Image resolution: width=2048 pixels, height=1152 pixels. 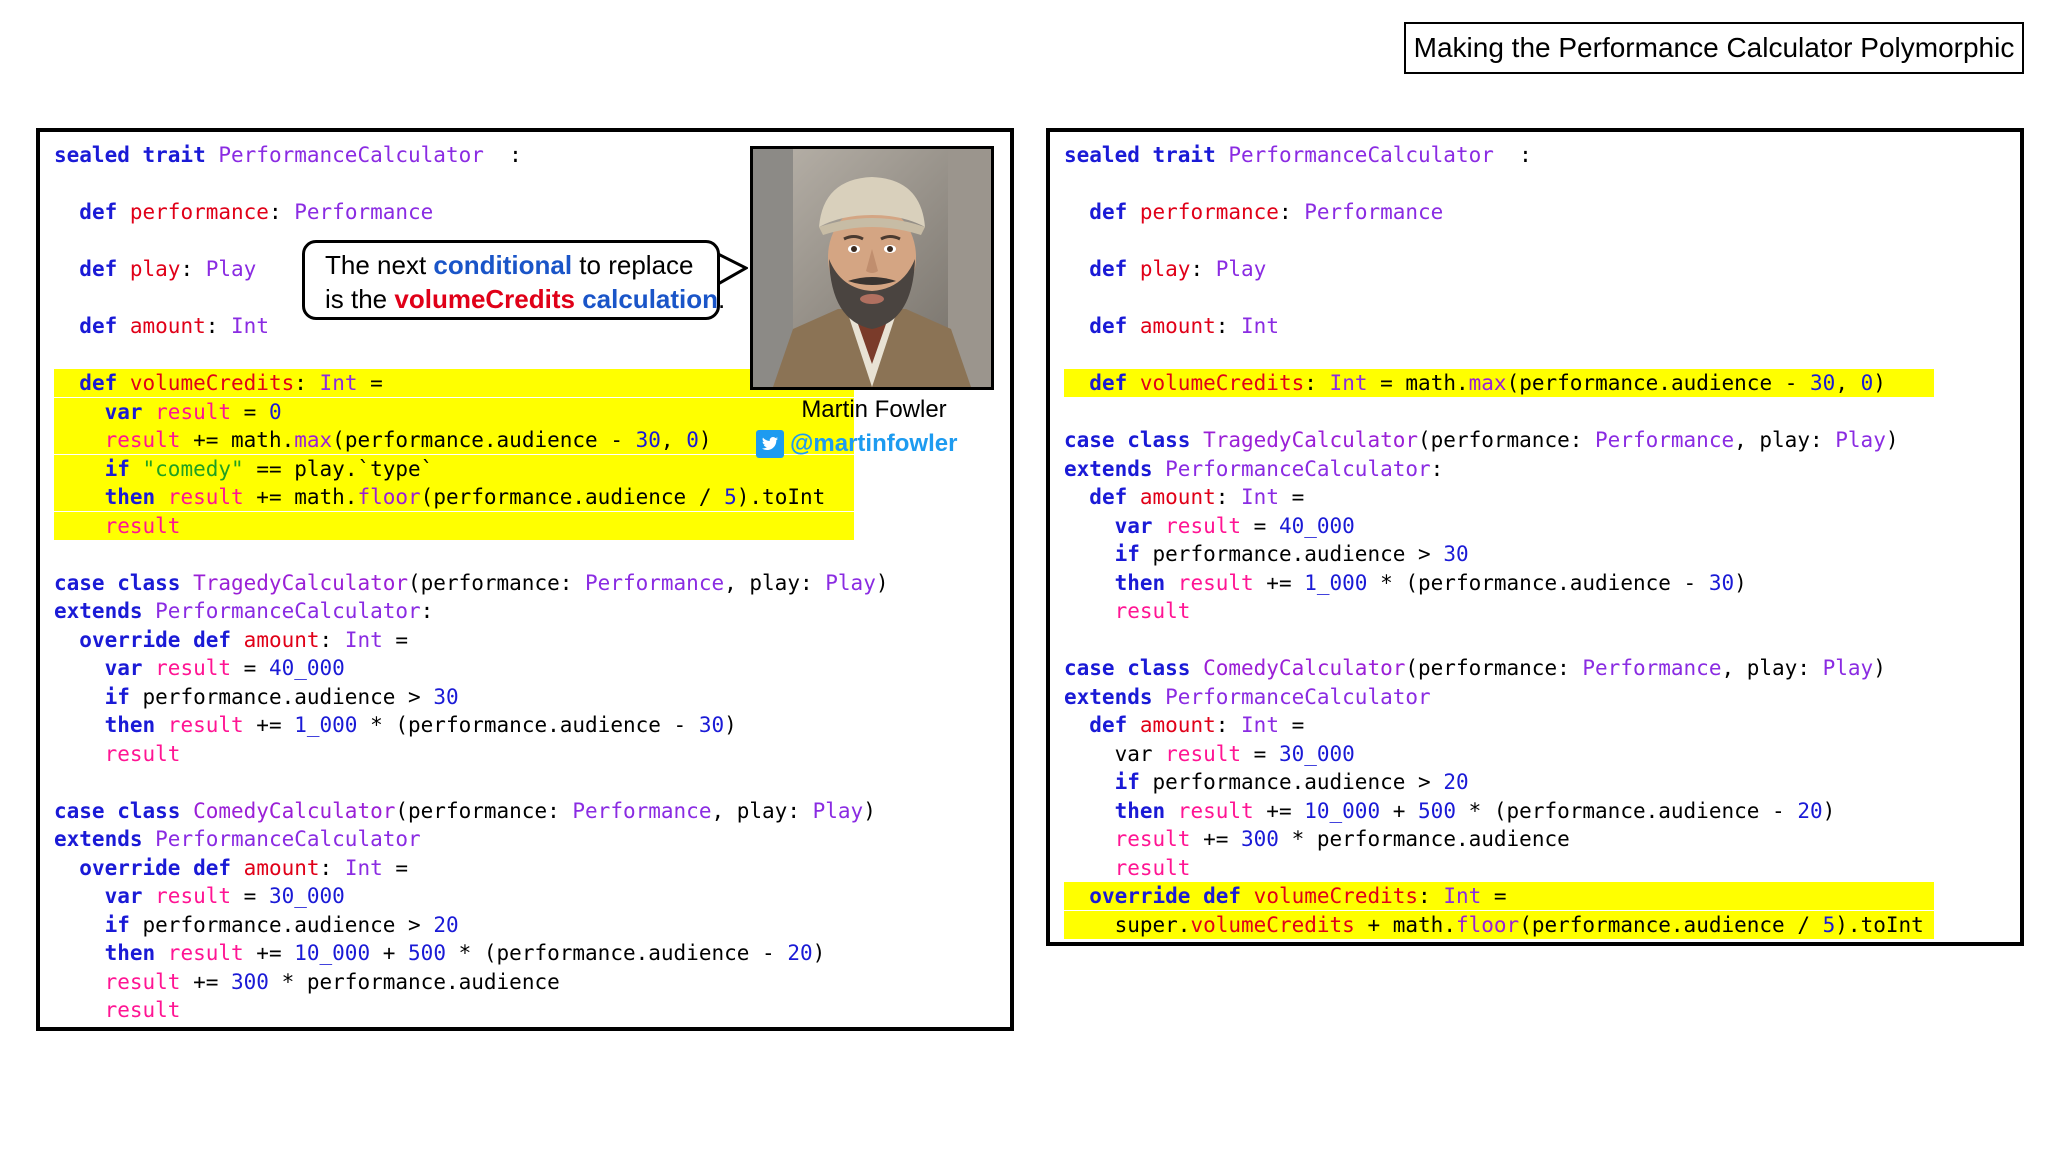 What do you see at coordinates (1316, 525) in the screenshot?
I see `code-token: 40_000` at bounding box center [1316, 525].